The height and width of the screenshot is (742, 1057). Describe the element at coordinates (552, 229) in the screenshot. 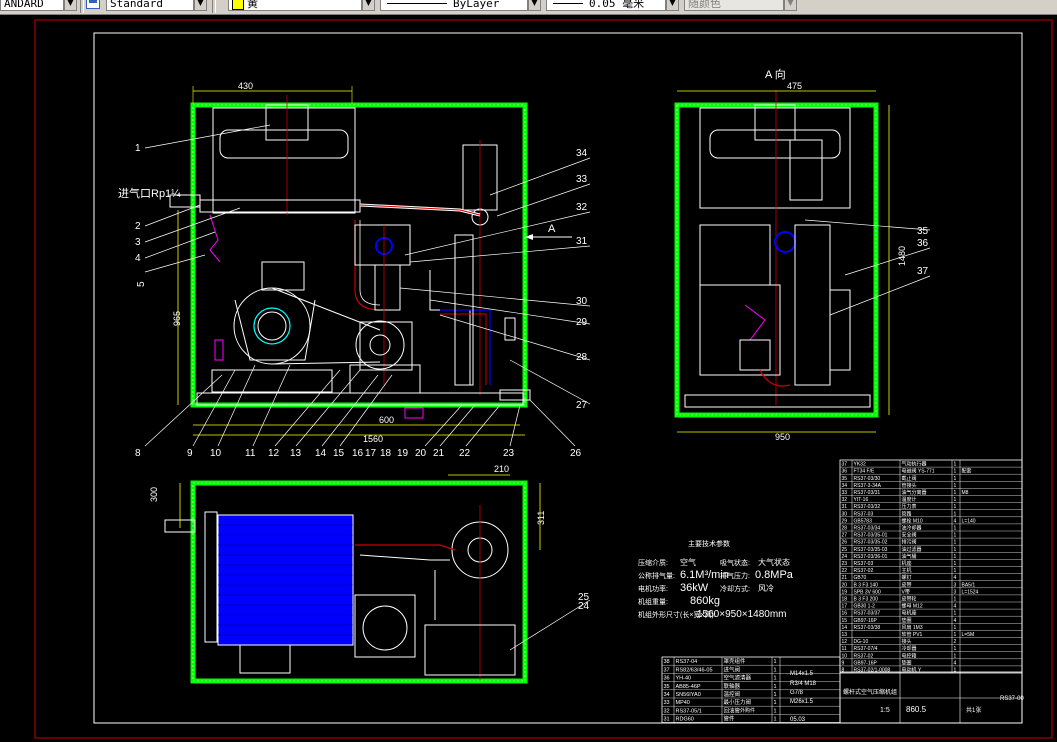

I see `view-arrow-label: A` at that location.